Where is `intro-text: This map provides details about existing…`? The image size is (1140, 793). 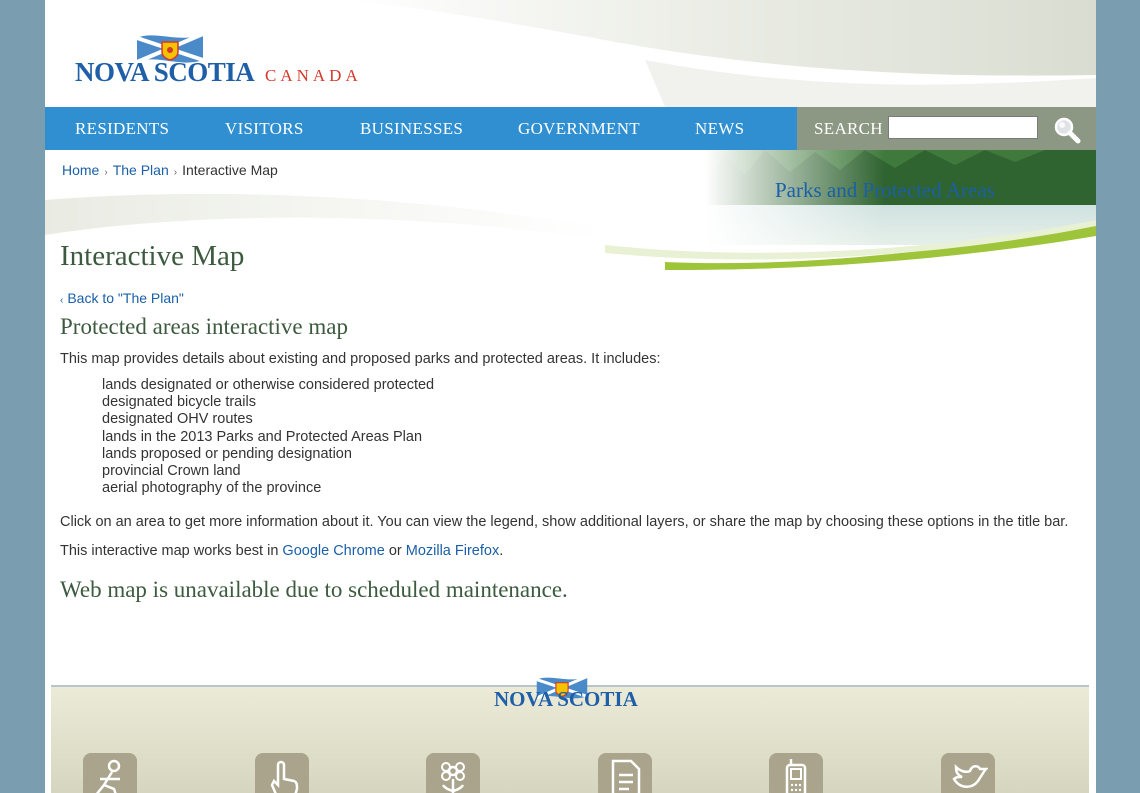
intro-text: This map provides details about existing… is located at coordinates (360, 359).